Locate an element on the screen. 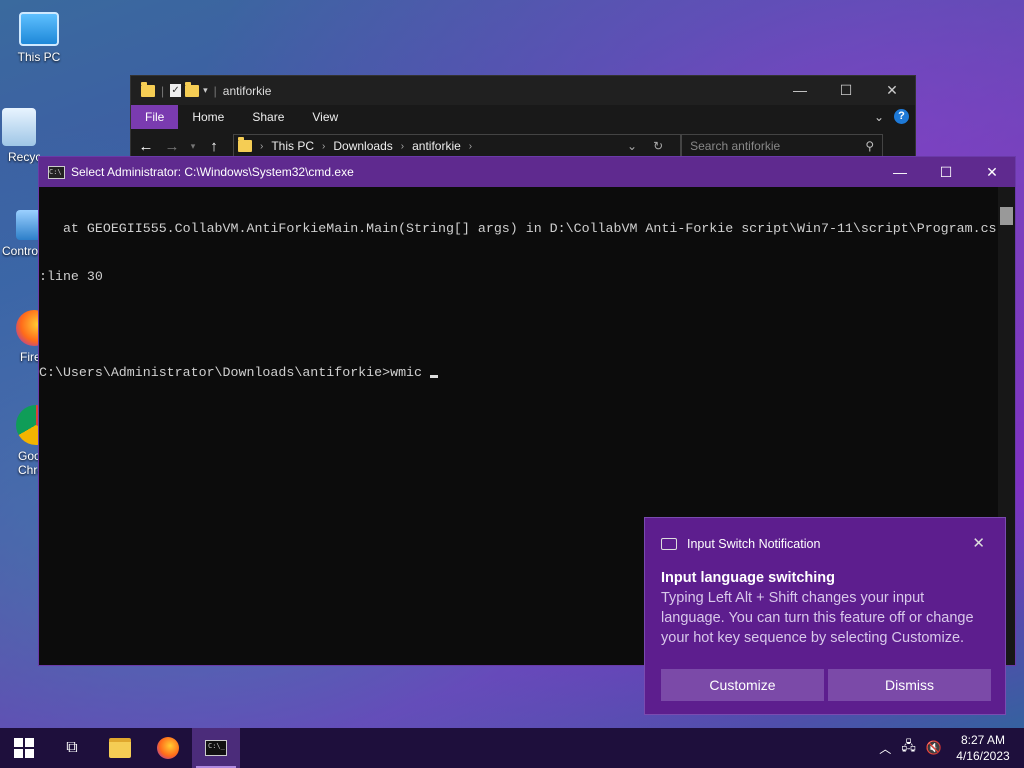 The width and height of the screenshot is (1024, 768). explorer-titlebar: | ✓ ▾ | antiforkie — ☐ ✕ is located at coordinates (523, 90).